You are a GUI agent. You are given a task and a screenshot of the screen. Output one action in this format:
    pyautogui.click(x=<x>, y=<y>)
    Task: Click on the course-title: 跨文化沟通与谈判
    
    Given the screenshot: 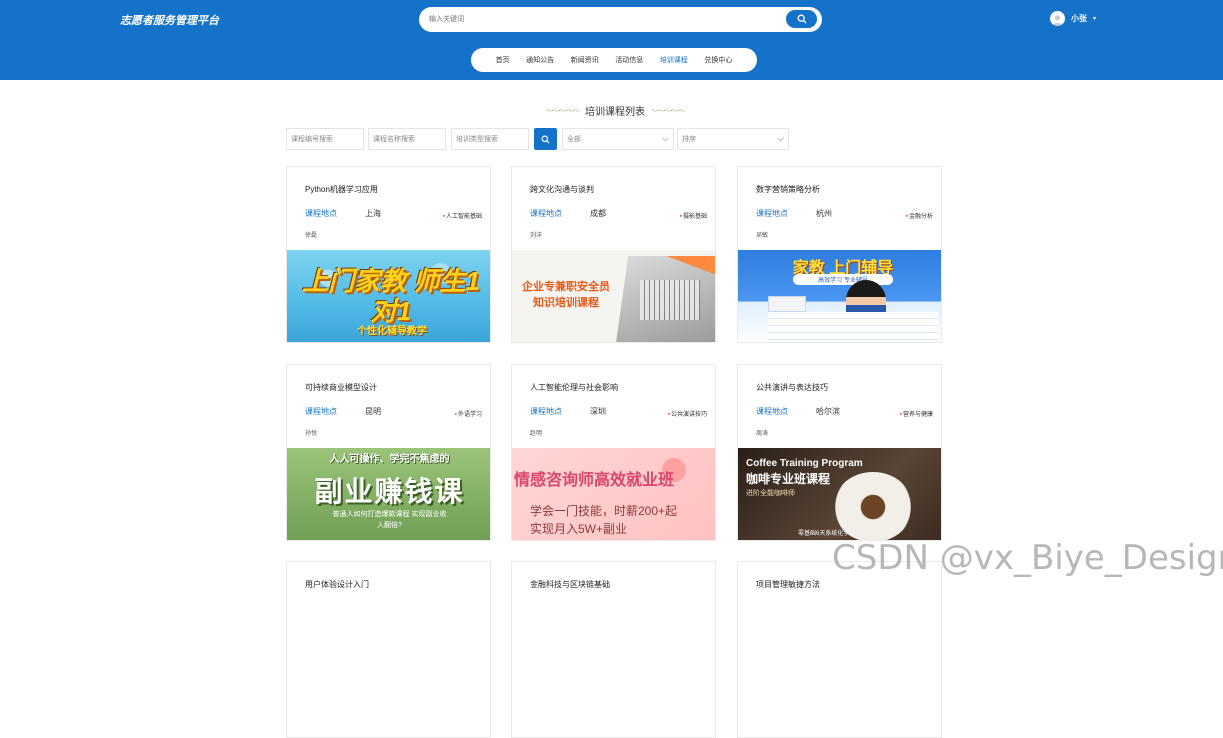 What is the action you would take?
    pyautogui.click(x=562, y=189)
    